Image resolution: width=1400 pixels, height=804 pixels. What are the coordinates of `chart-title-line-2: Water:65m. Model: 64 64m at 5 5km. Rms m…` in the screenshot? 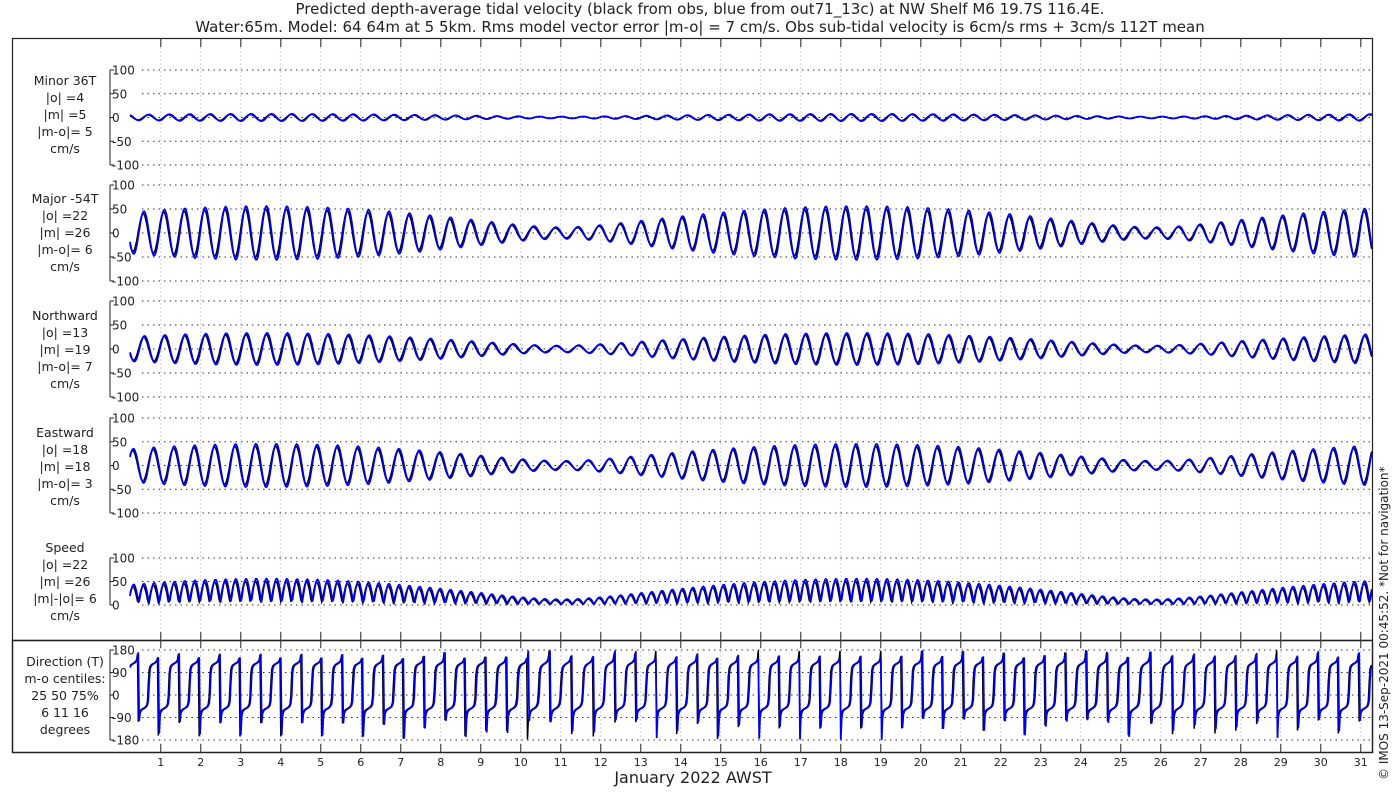 It's located at (699, 27).